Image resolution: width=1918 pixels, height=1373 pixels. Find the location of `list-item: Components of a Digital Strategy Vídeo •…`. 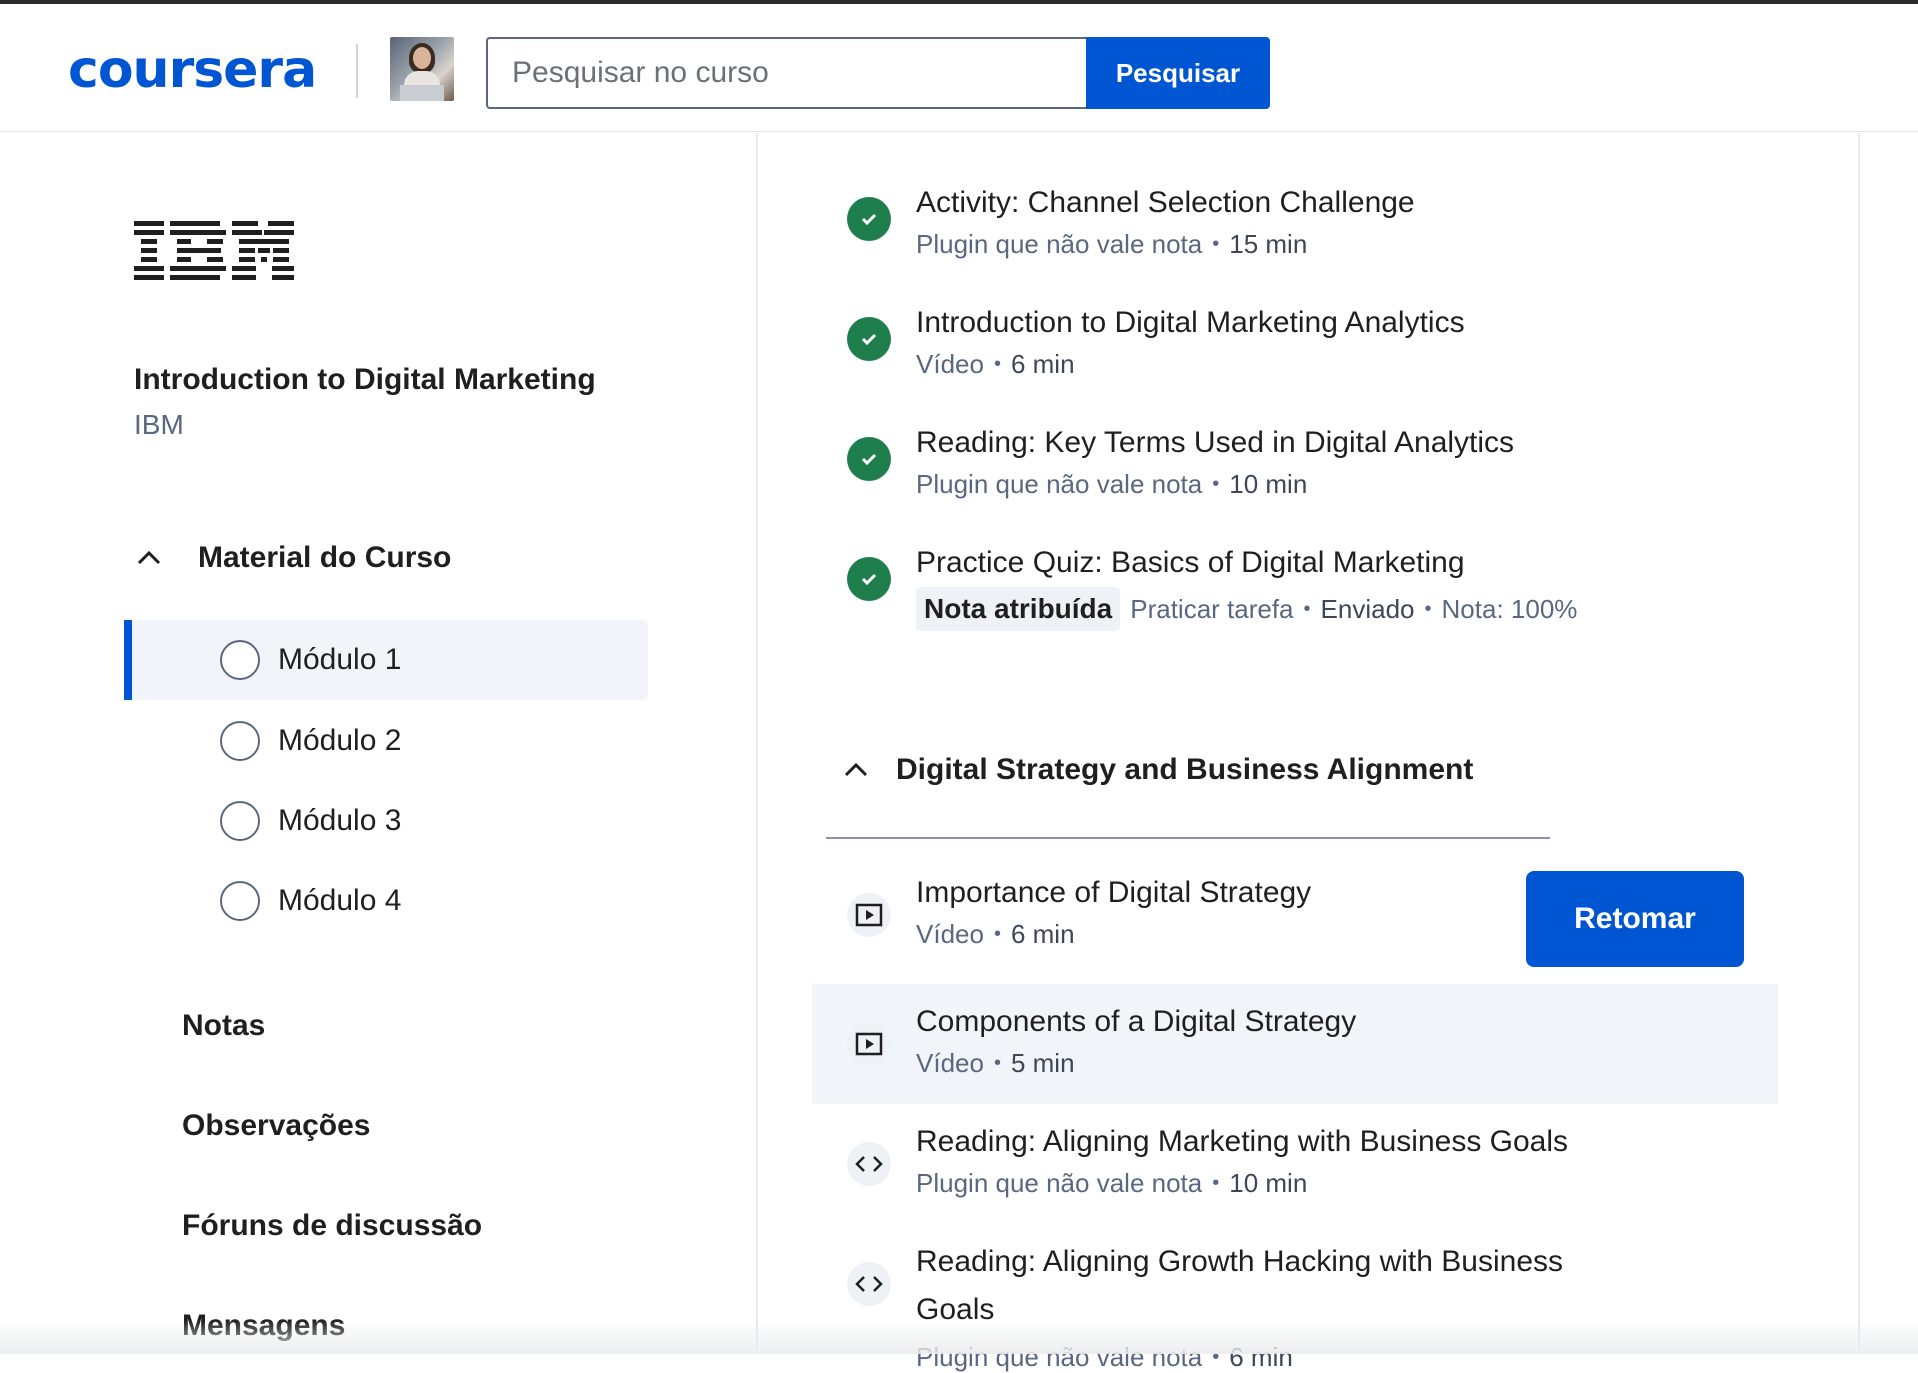

list-item: Components of a Digital Strategy Vídeo •… is located at coordinates (1308, 1052).